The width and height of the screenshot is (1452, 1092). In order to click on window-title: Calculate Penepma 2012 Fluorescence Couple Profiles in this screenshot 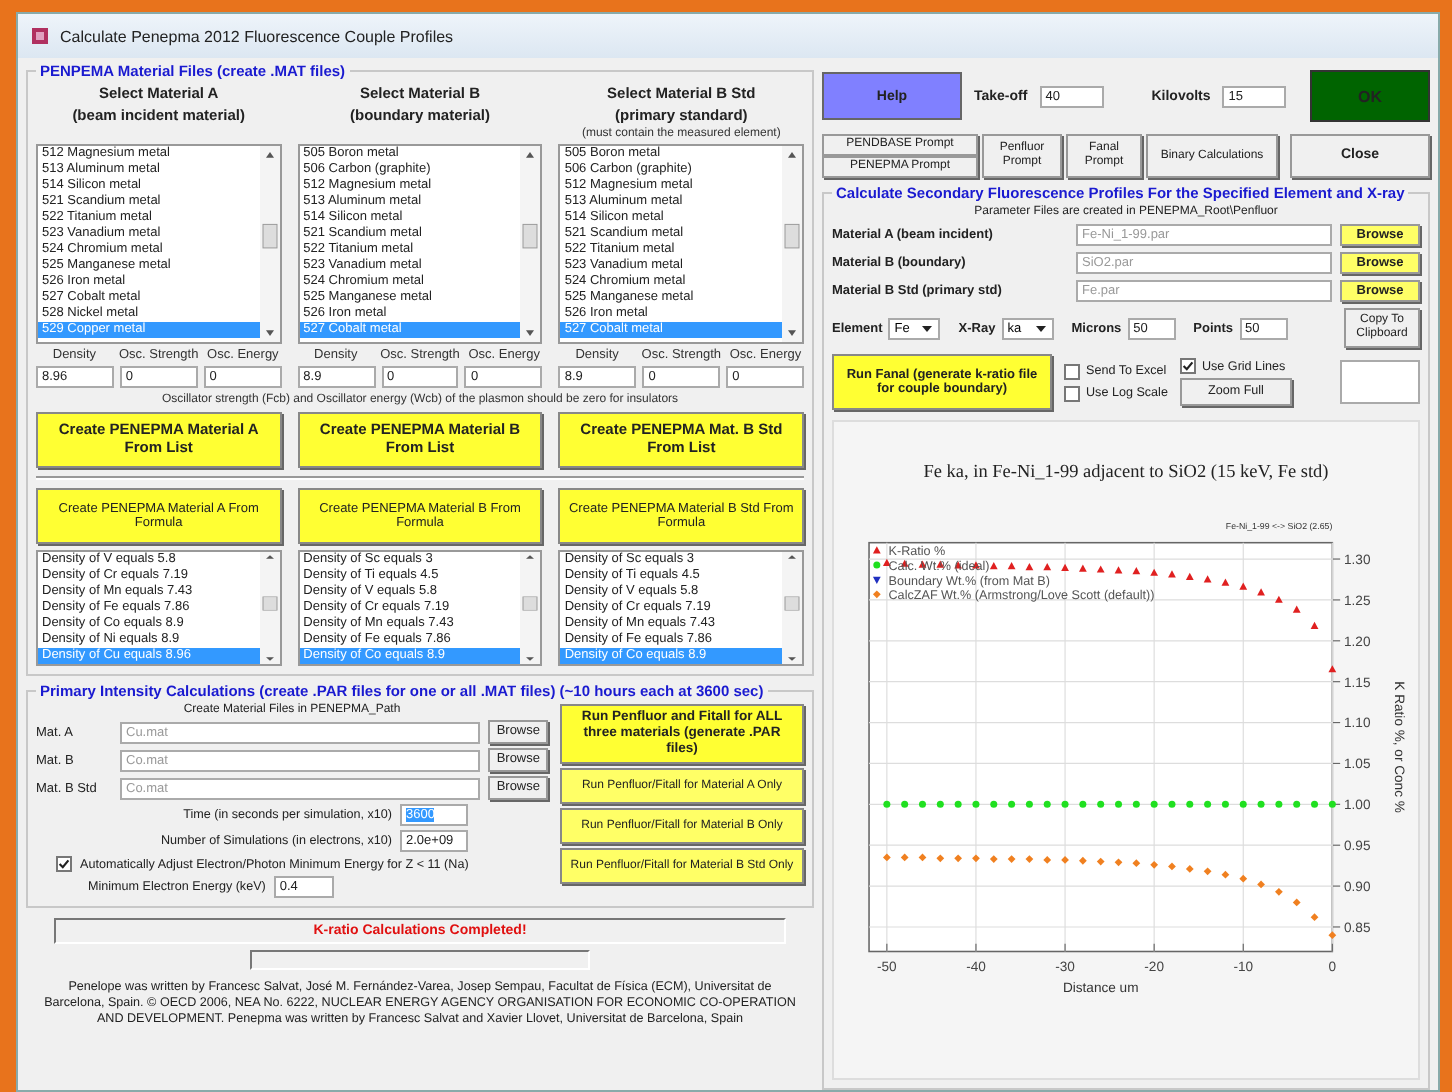, I will do `click(257, 36)`.